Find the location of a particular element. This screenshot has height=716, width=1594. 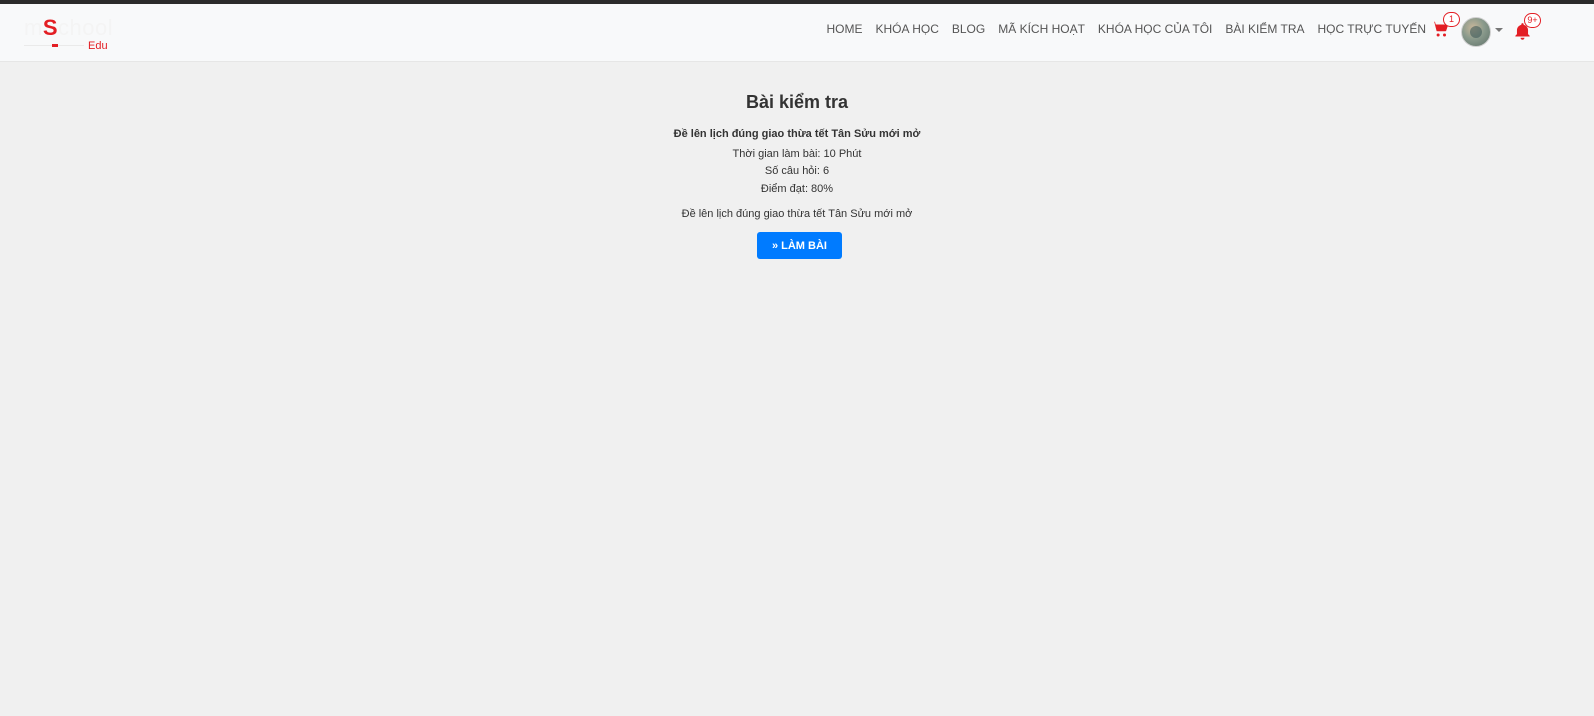

nav-item-home: HOME is located at coordinates (845, 29).